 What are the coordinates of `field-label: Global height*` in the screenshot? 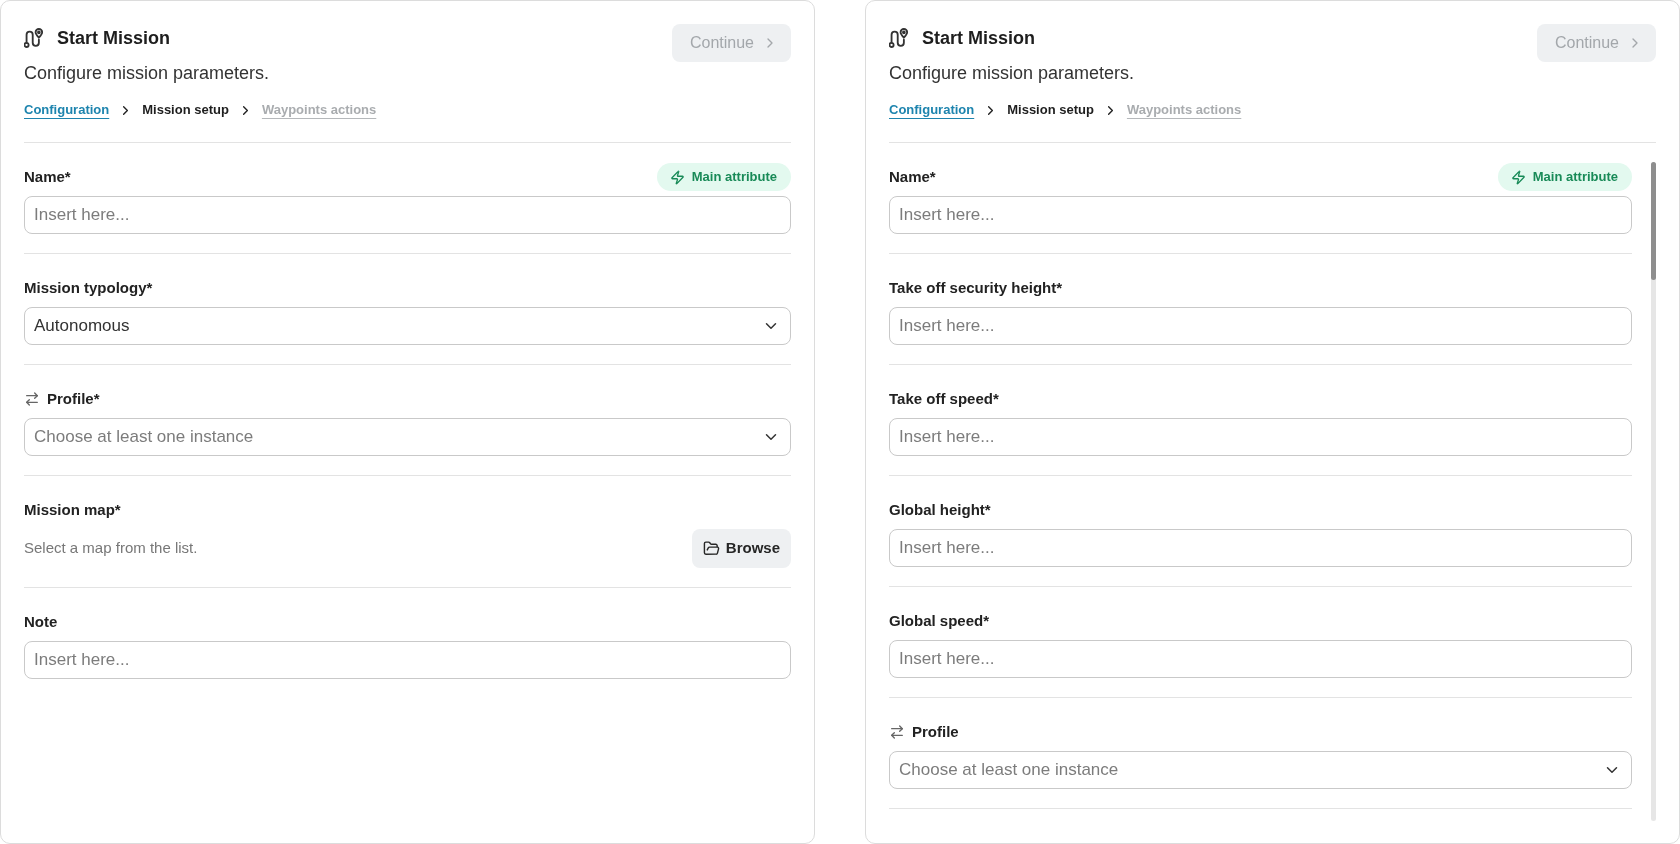 It's located at (940, 509).